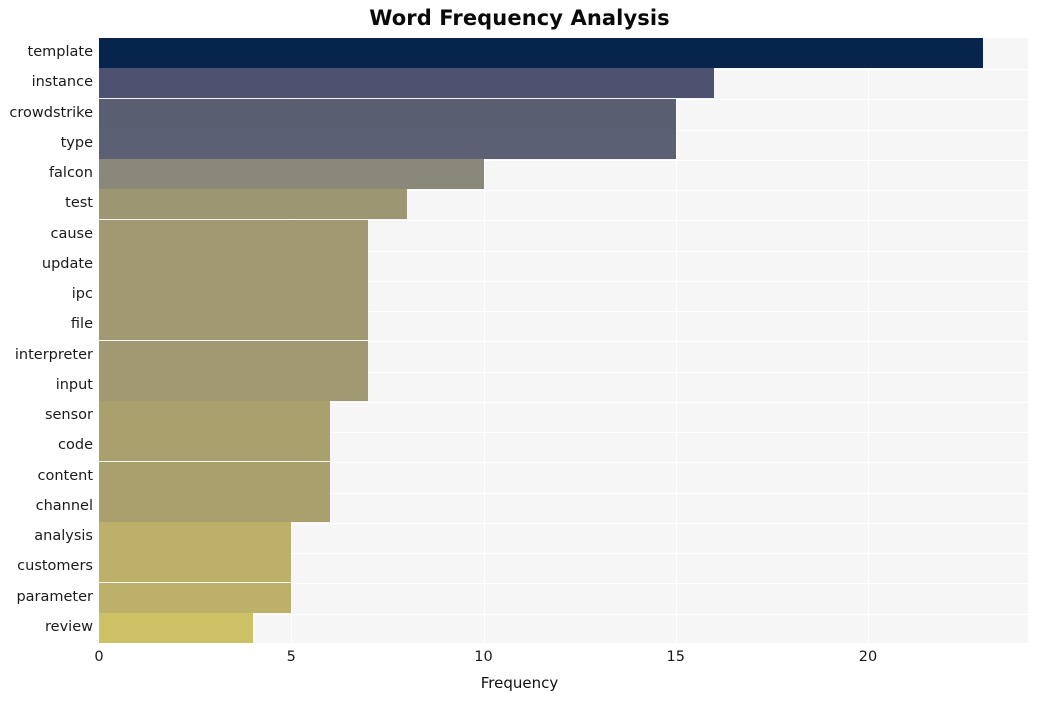  What do you see at coordinates (76, 142) in the screenshot?
I see `y-tick-label-type: type` at bounding box center [76, 142].